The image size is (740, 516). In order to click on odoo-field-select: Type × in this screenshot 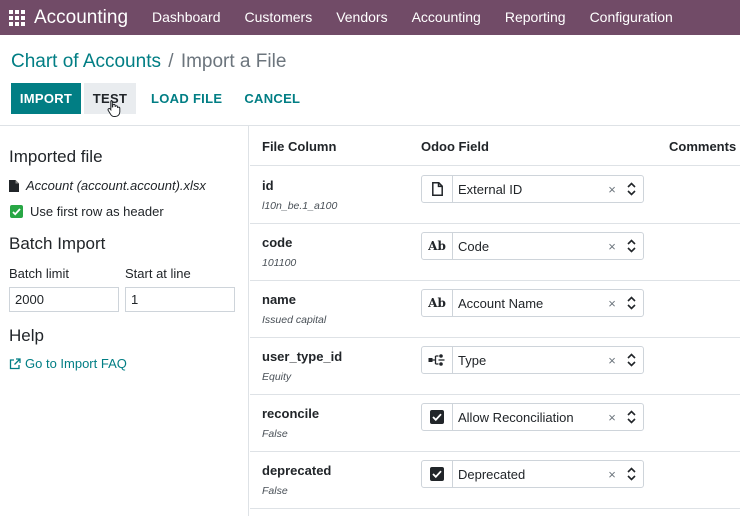, I will do `click(532, 360)`.